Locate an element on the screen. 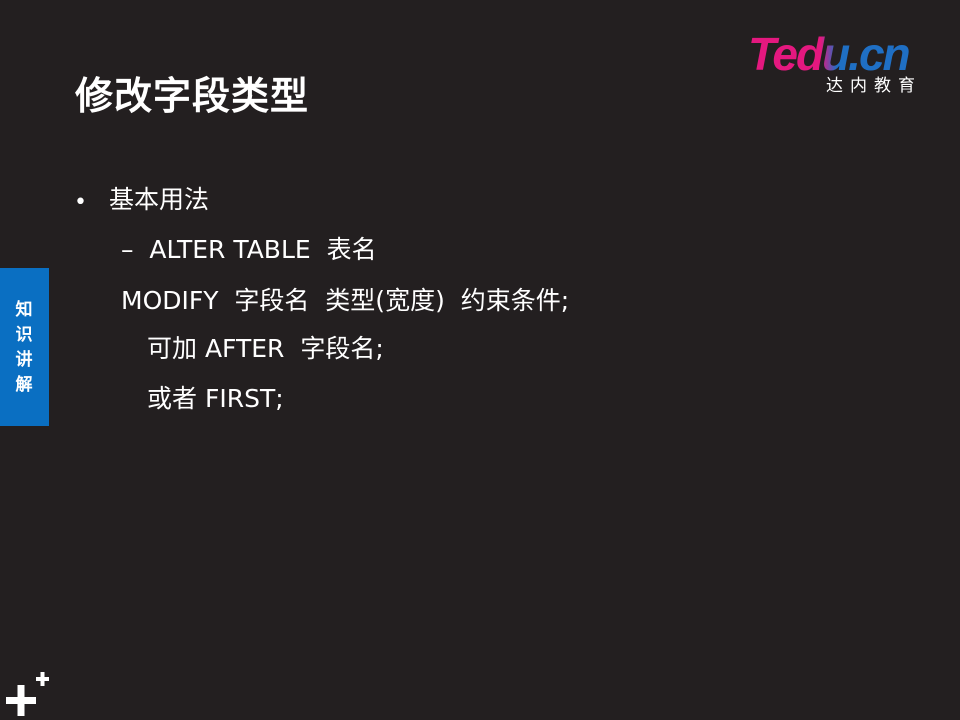 The height and width of the screenshot is (720, 960). syntax-line-first: 或者 FIRST; is located at coordinates (215, 398).